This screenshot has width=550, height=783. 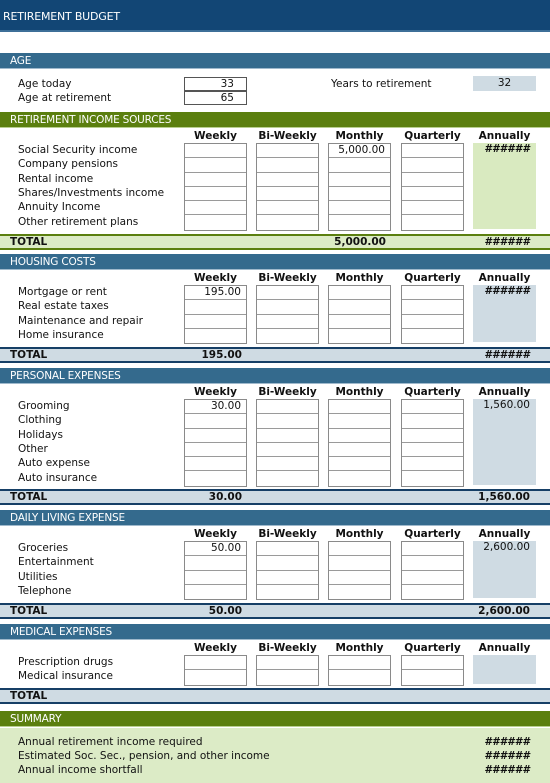 I want to click on weekly-input-cell: 30.00, so click(x=215, y=407).